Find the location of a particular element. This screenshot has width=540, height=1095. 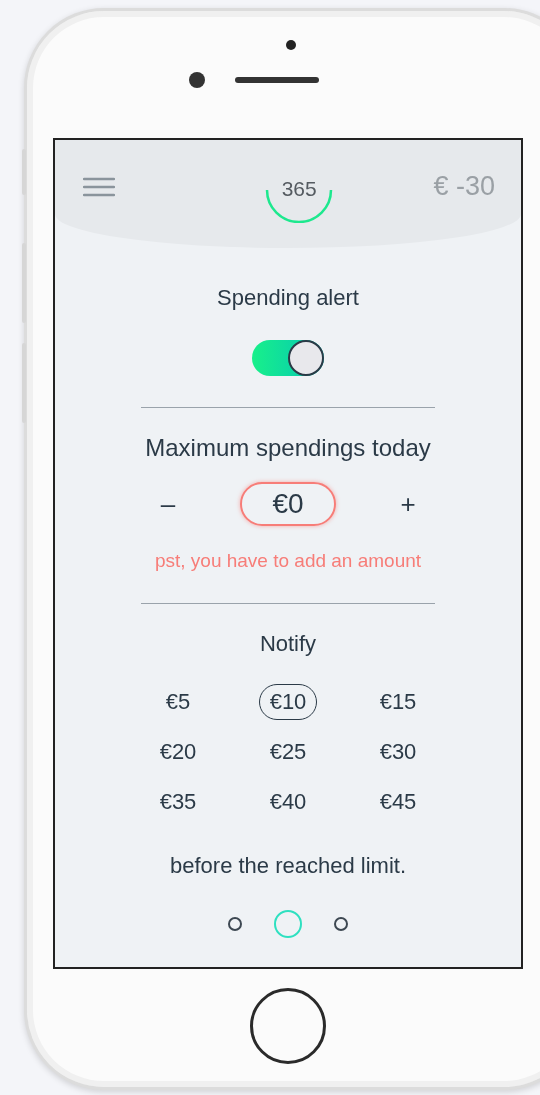

amount-option: €30 is located at coordinates (398, 752).